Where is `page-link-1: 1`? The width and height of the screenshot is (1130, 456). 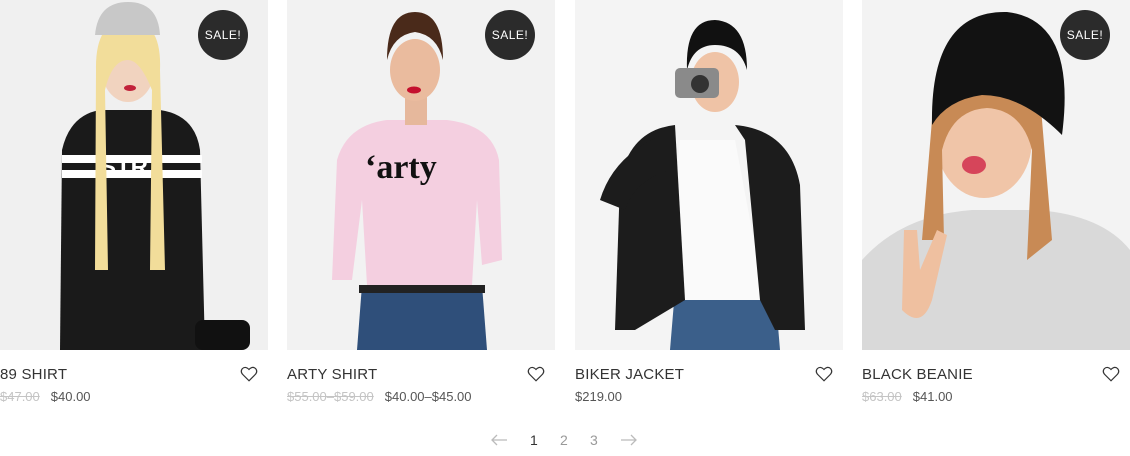
page-link-1: 1 is located at coordinates (534, 440).